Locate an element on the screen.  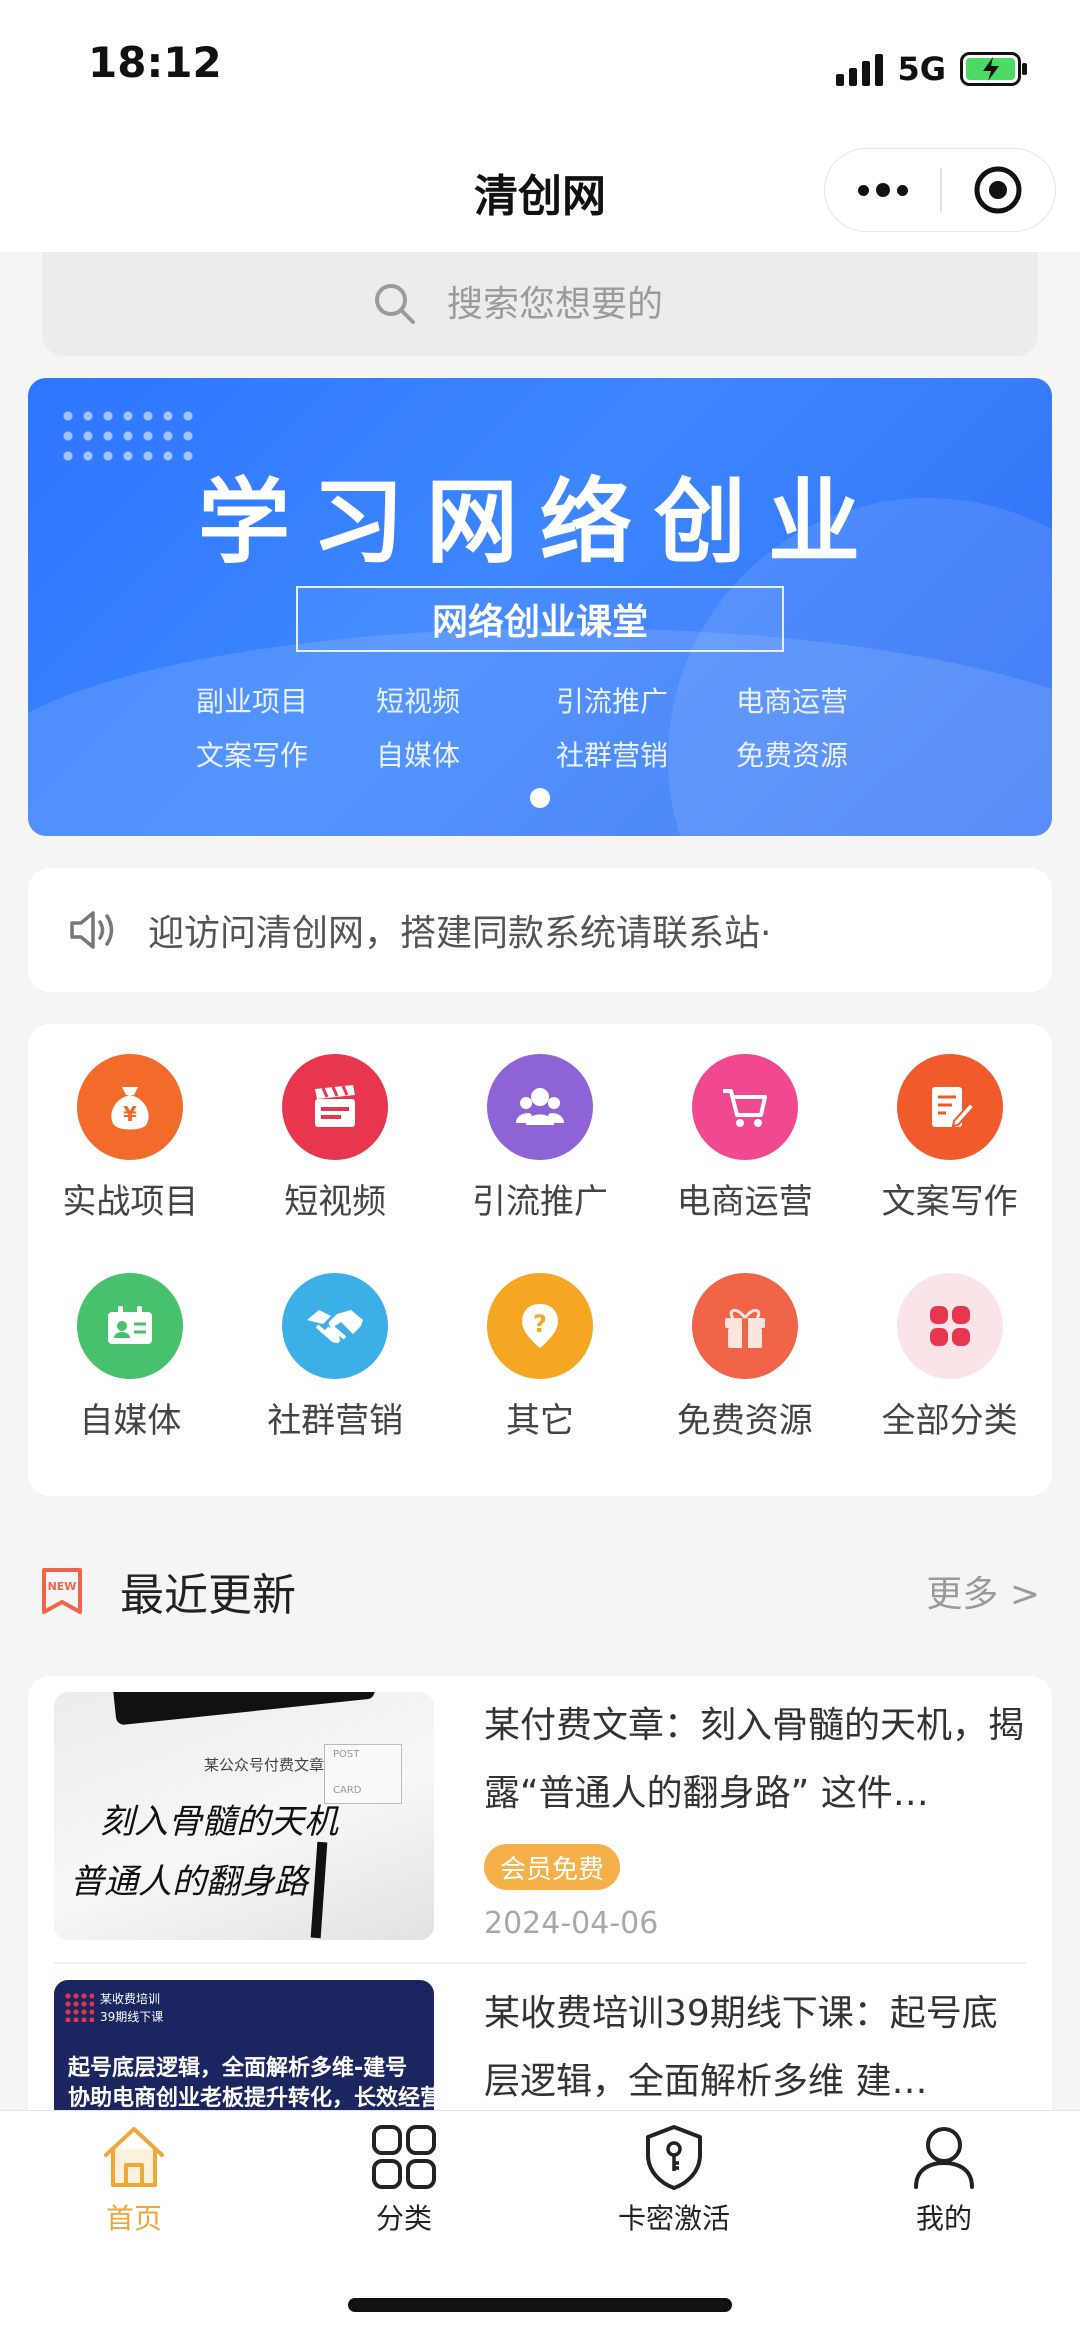
article-date: 2024-04-06 is located at coordinates (571, 1923).